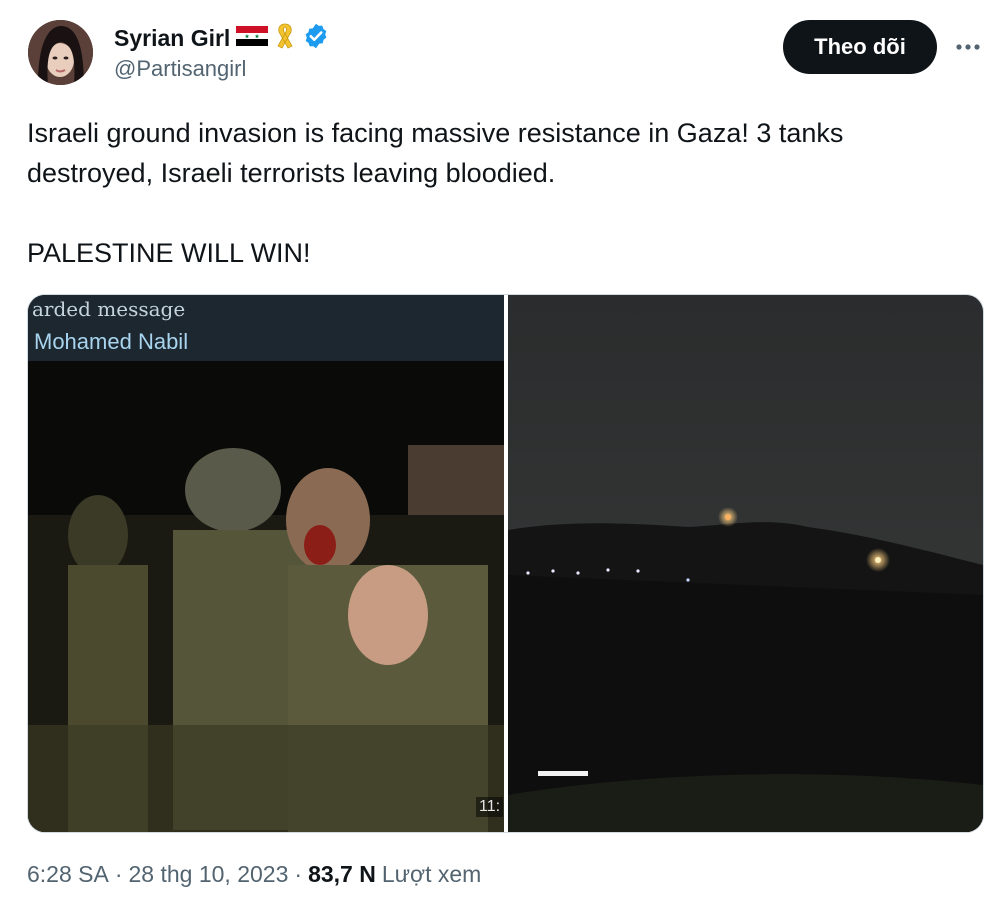  I want to click on forwarded-message-label: arded message, so click(109, 309).